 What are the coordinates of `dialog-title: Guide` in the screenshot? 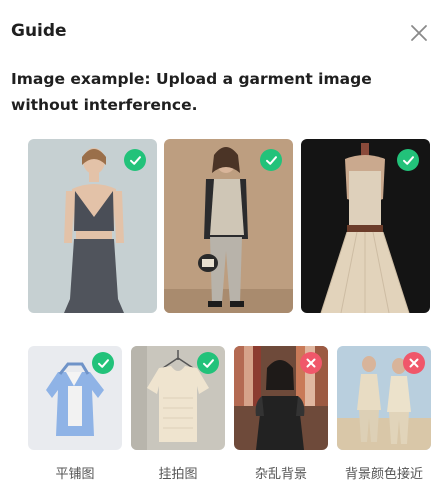 It's located at (39, 31).